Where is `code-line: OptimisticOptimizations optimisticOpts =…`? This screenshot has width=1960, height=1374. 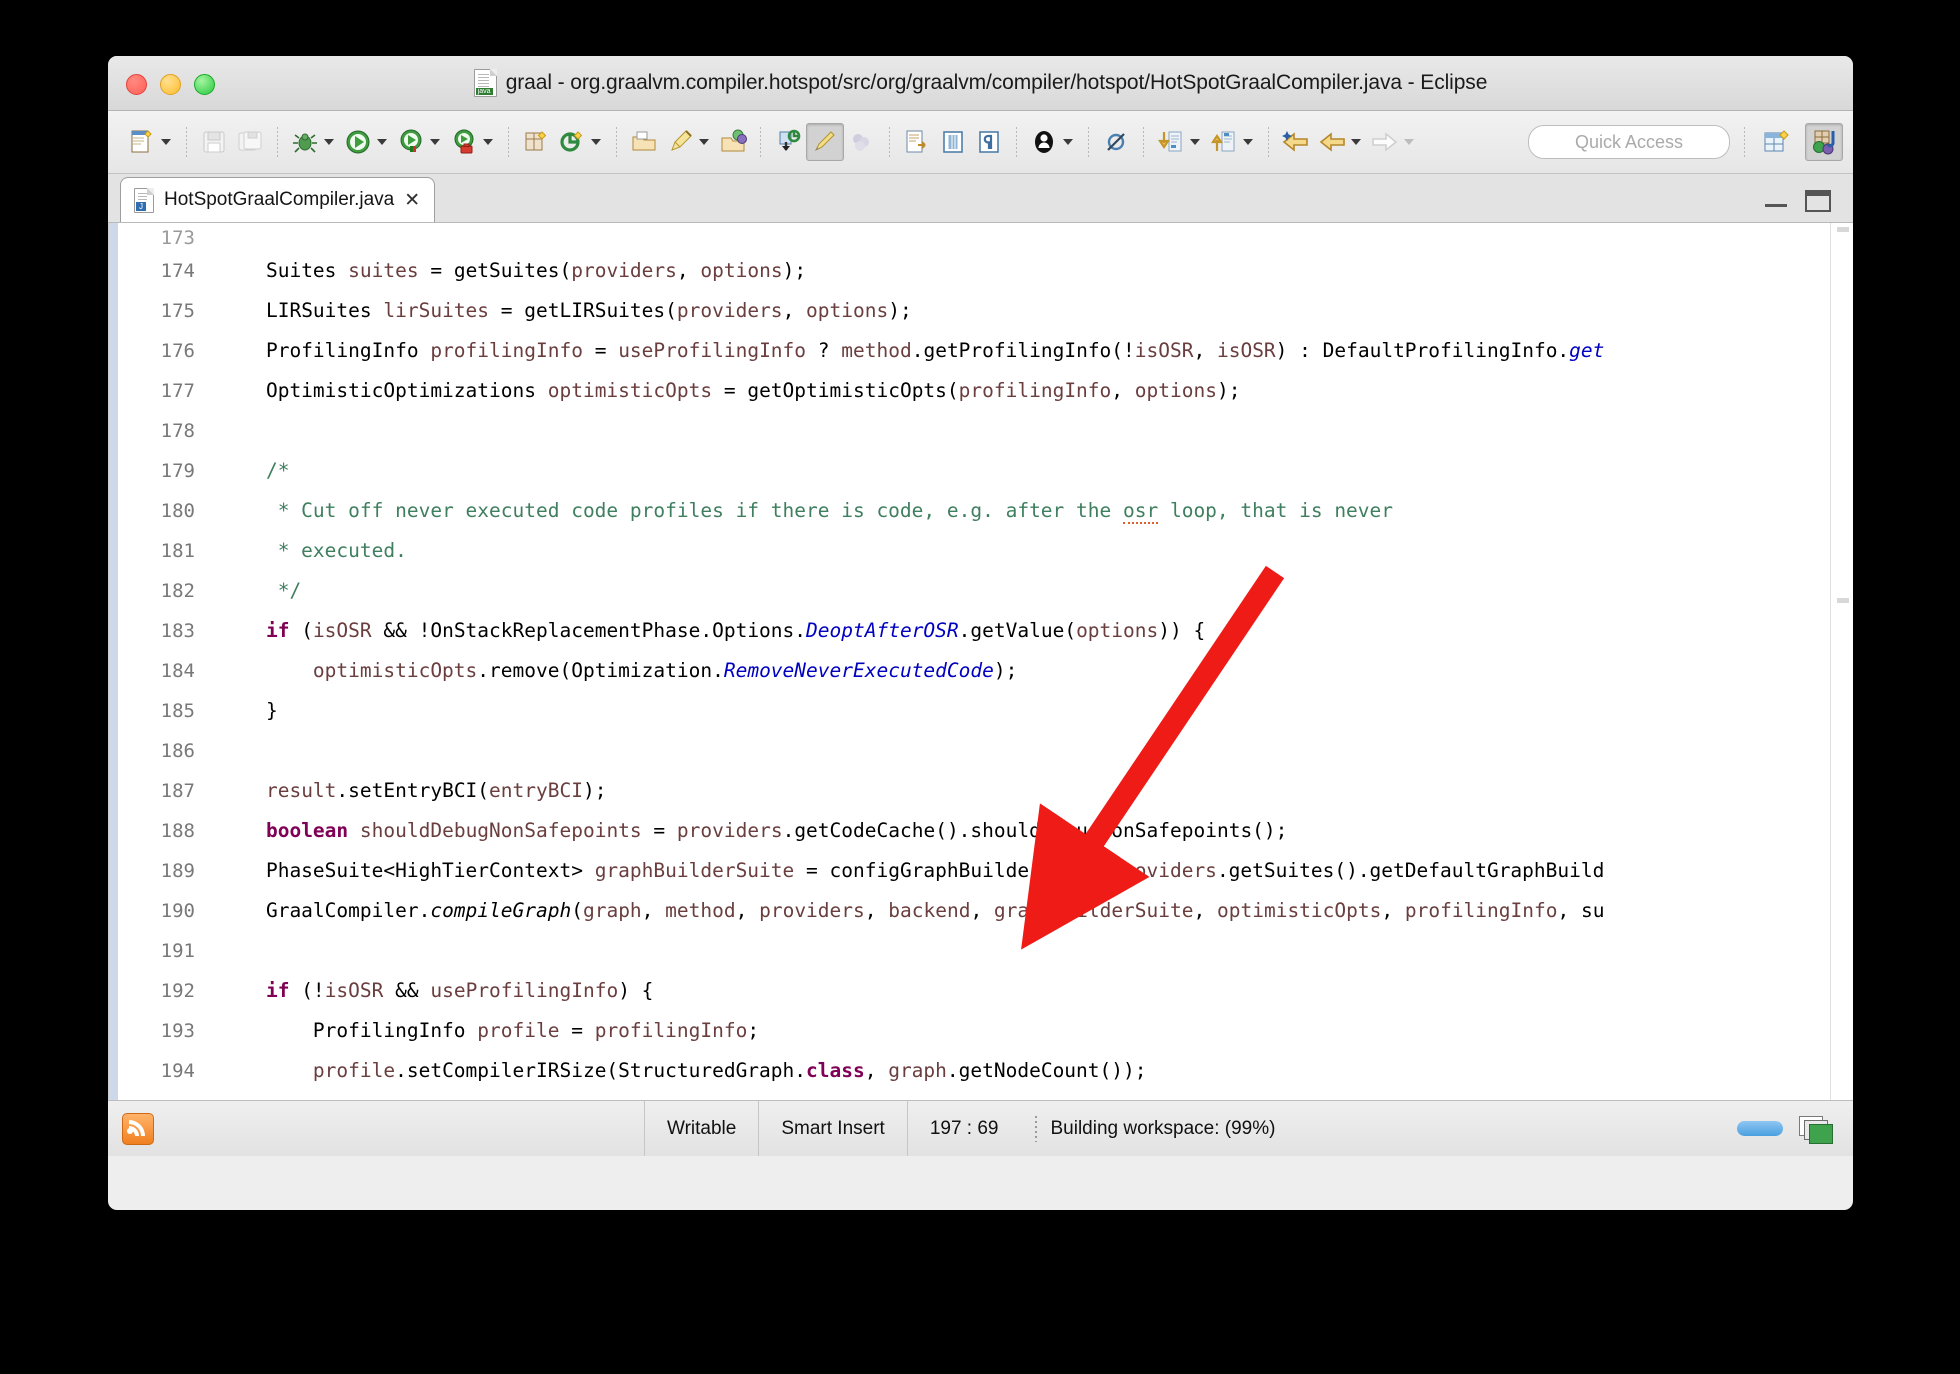 code-line: OptimisticOptimizations optimisticOpts =… is located at coordinates (730, 390).